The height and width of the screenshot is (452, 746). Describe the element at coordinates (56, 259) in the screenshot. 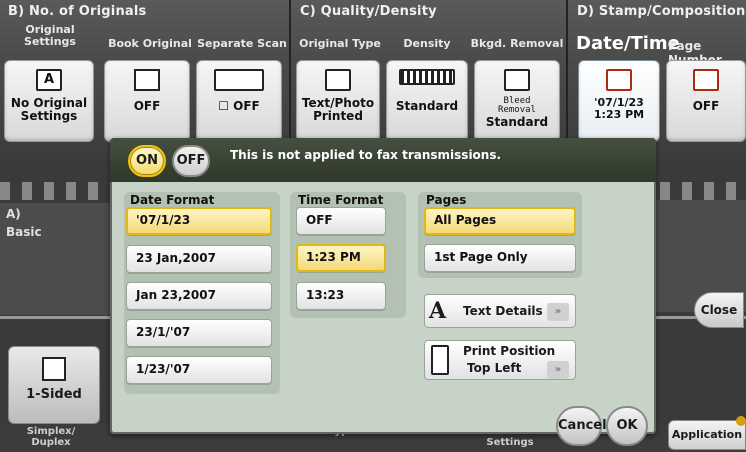

I see `basic-panel: A) Basic` at that location.